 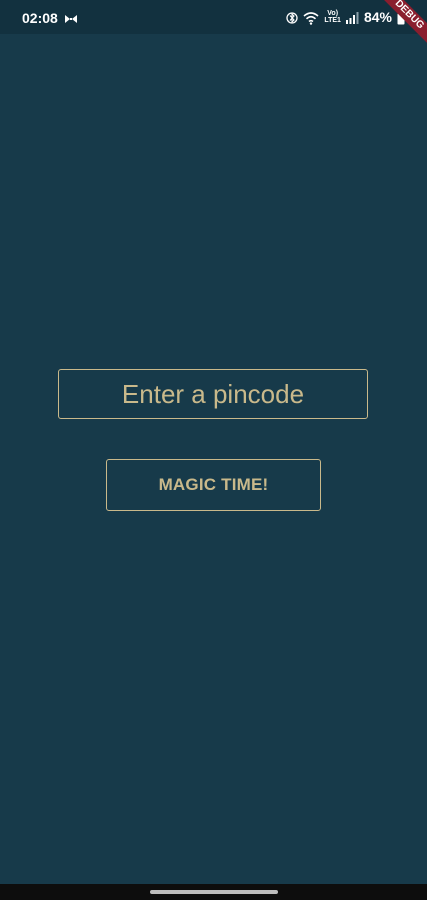 I want to click on wifi-icon, so click(x=311, y=17).